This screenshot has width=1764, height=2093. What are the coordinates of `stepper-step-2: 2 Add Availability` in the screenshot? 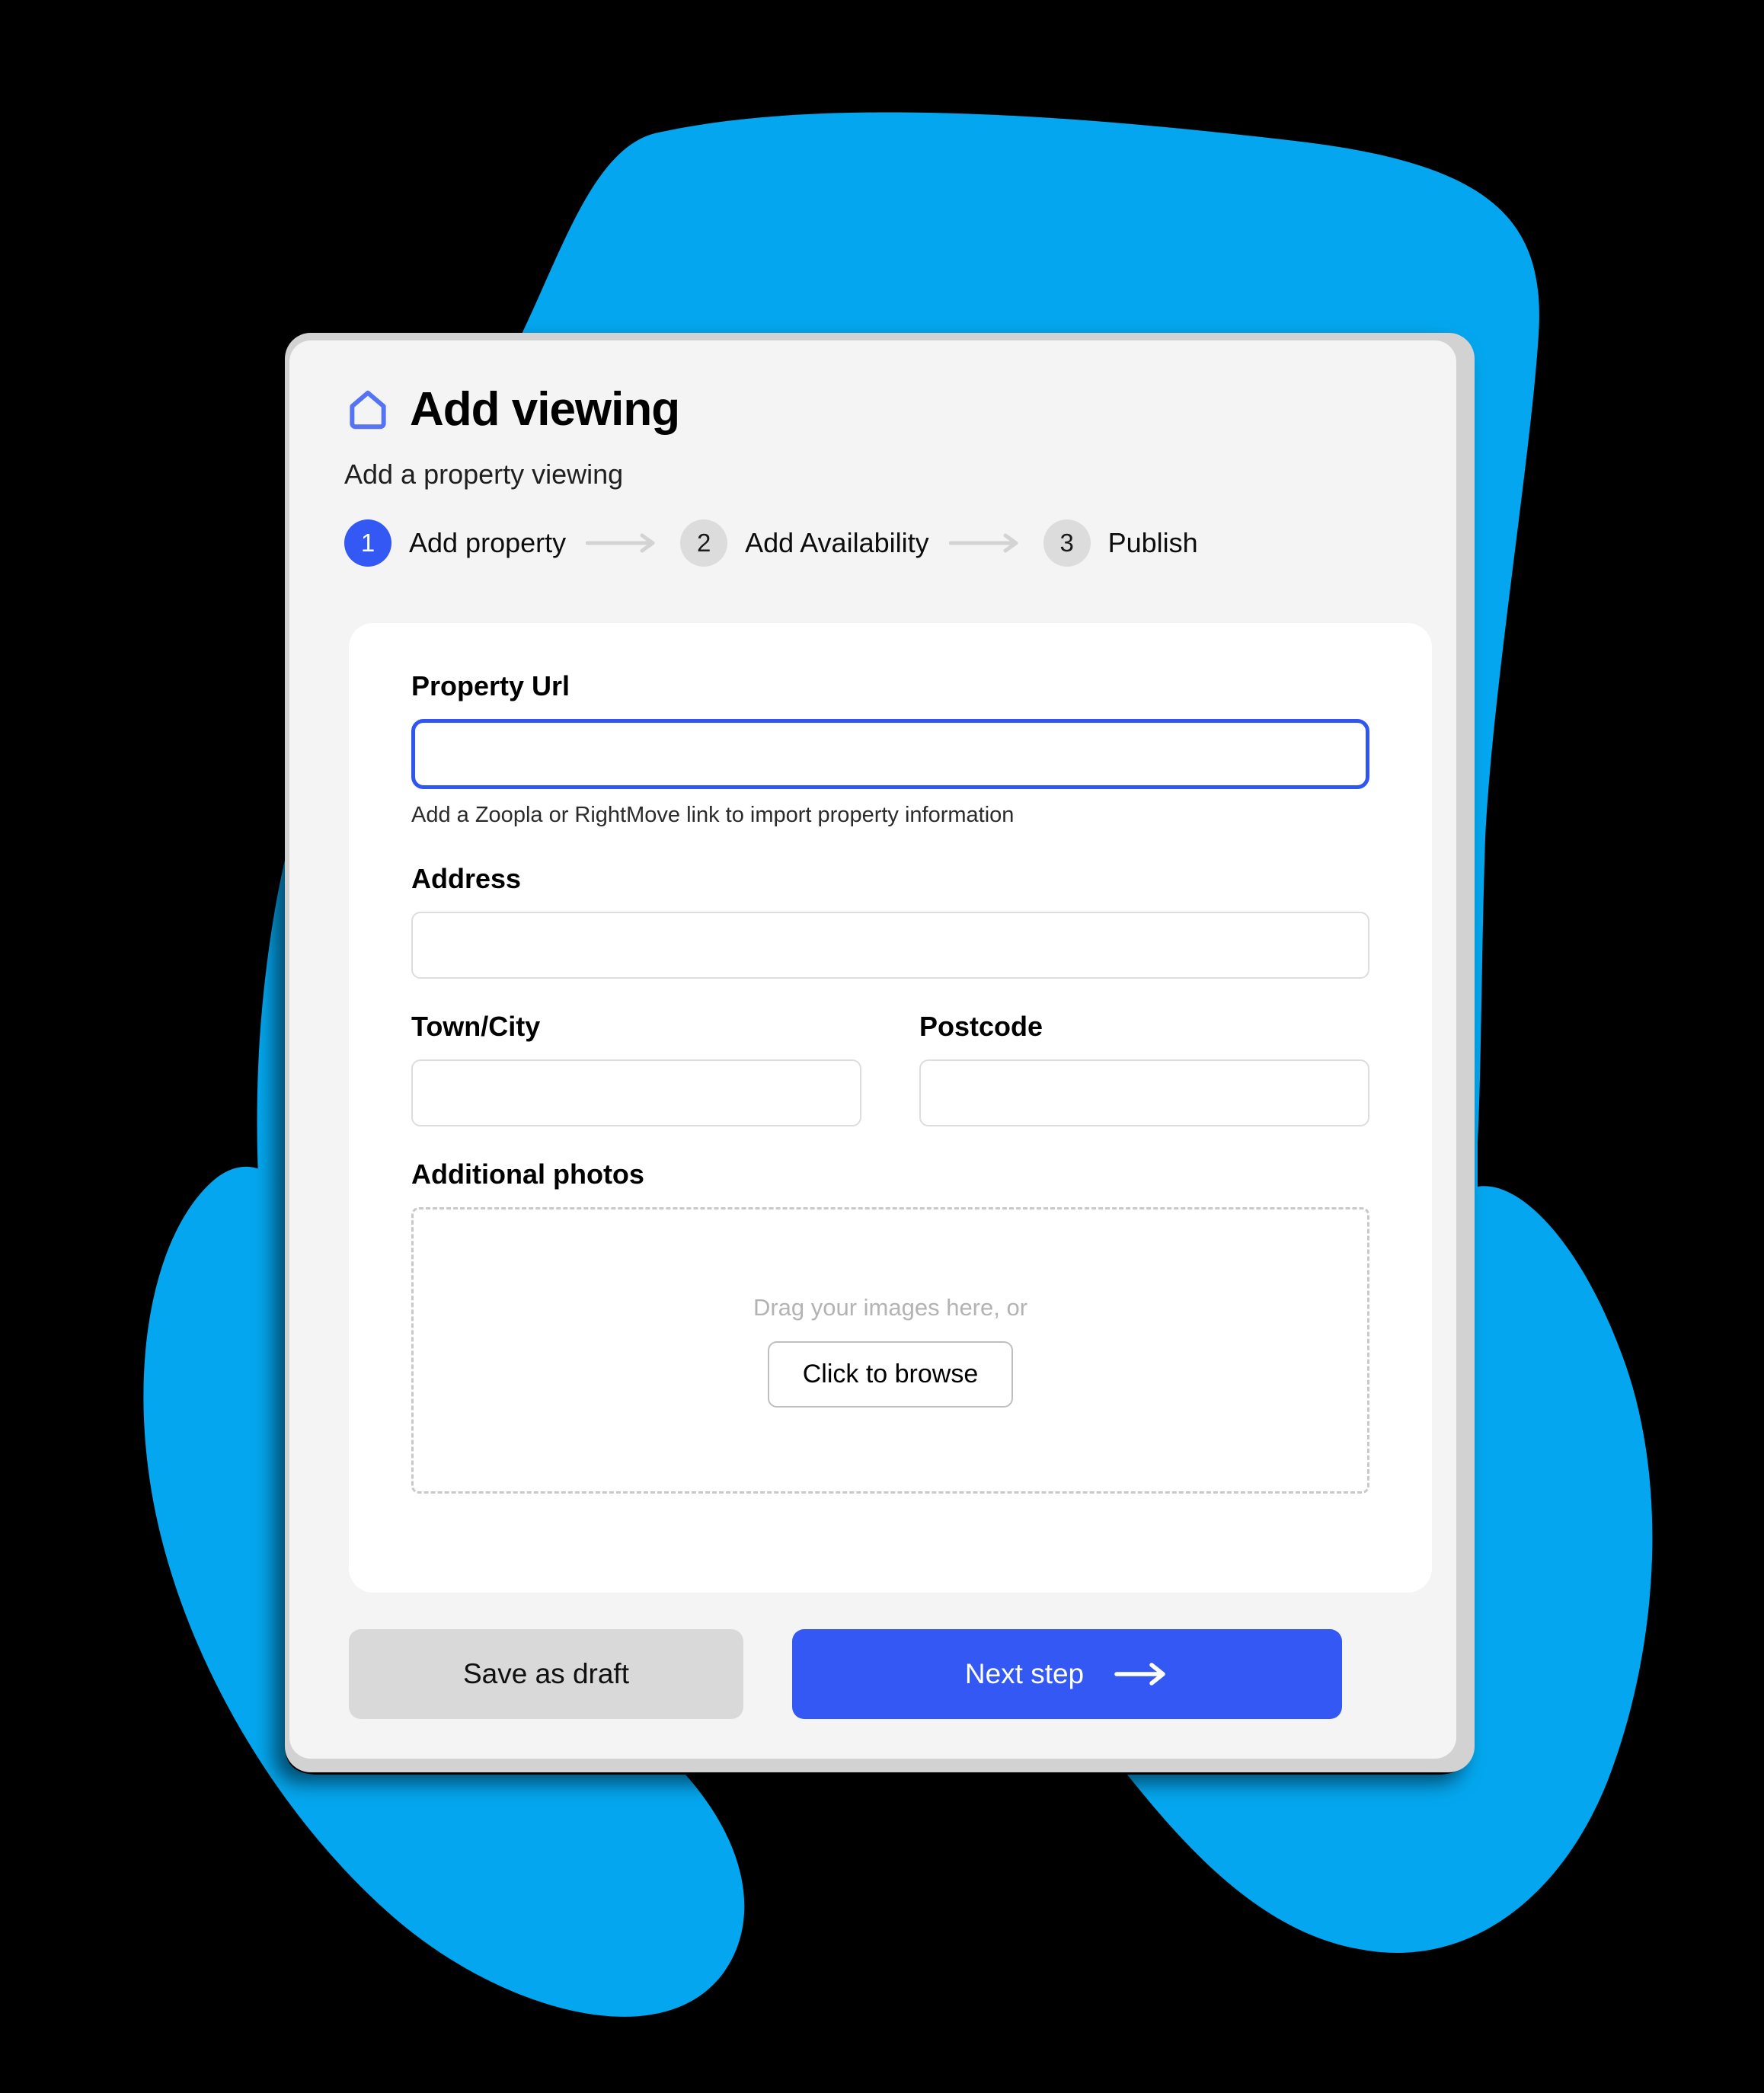 It's located at (804, 543).